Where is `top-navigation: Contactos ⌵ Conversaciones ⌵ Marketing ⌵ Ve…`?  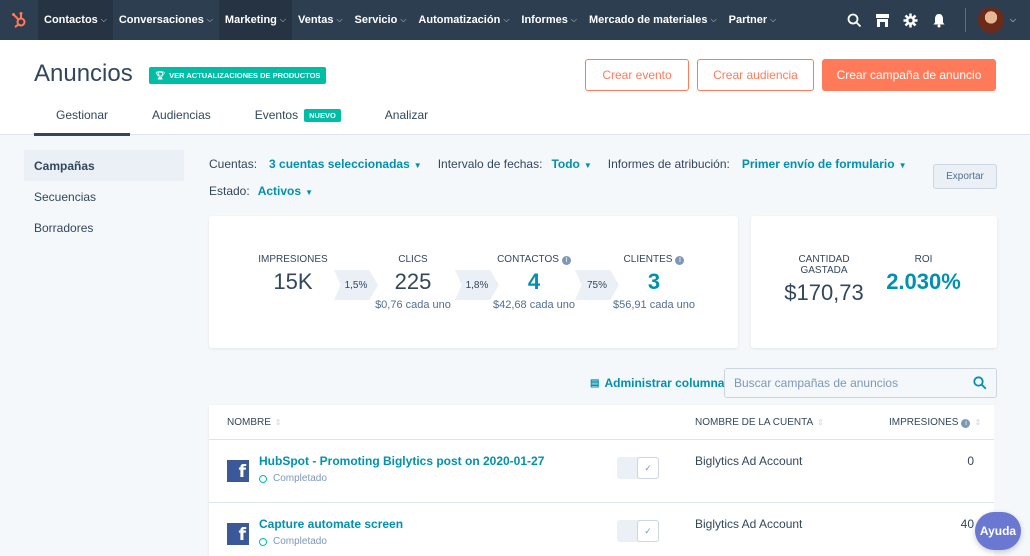 top-navigation: Contactos ⌵ Conversaciones ⌵ Marketing ⌵ Ve… is located at coordinates (515, 20).